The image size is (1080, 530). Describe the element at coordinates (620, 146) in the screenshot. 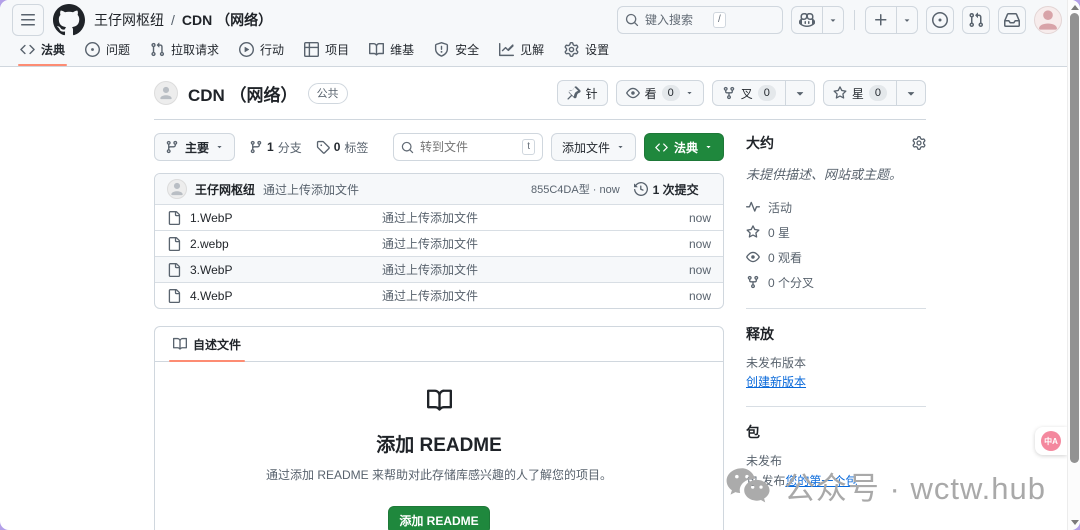

I see `chevron-down-icon` at that location.